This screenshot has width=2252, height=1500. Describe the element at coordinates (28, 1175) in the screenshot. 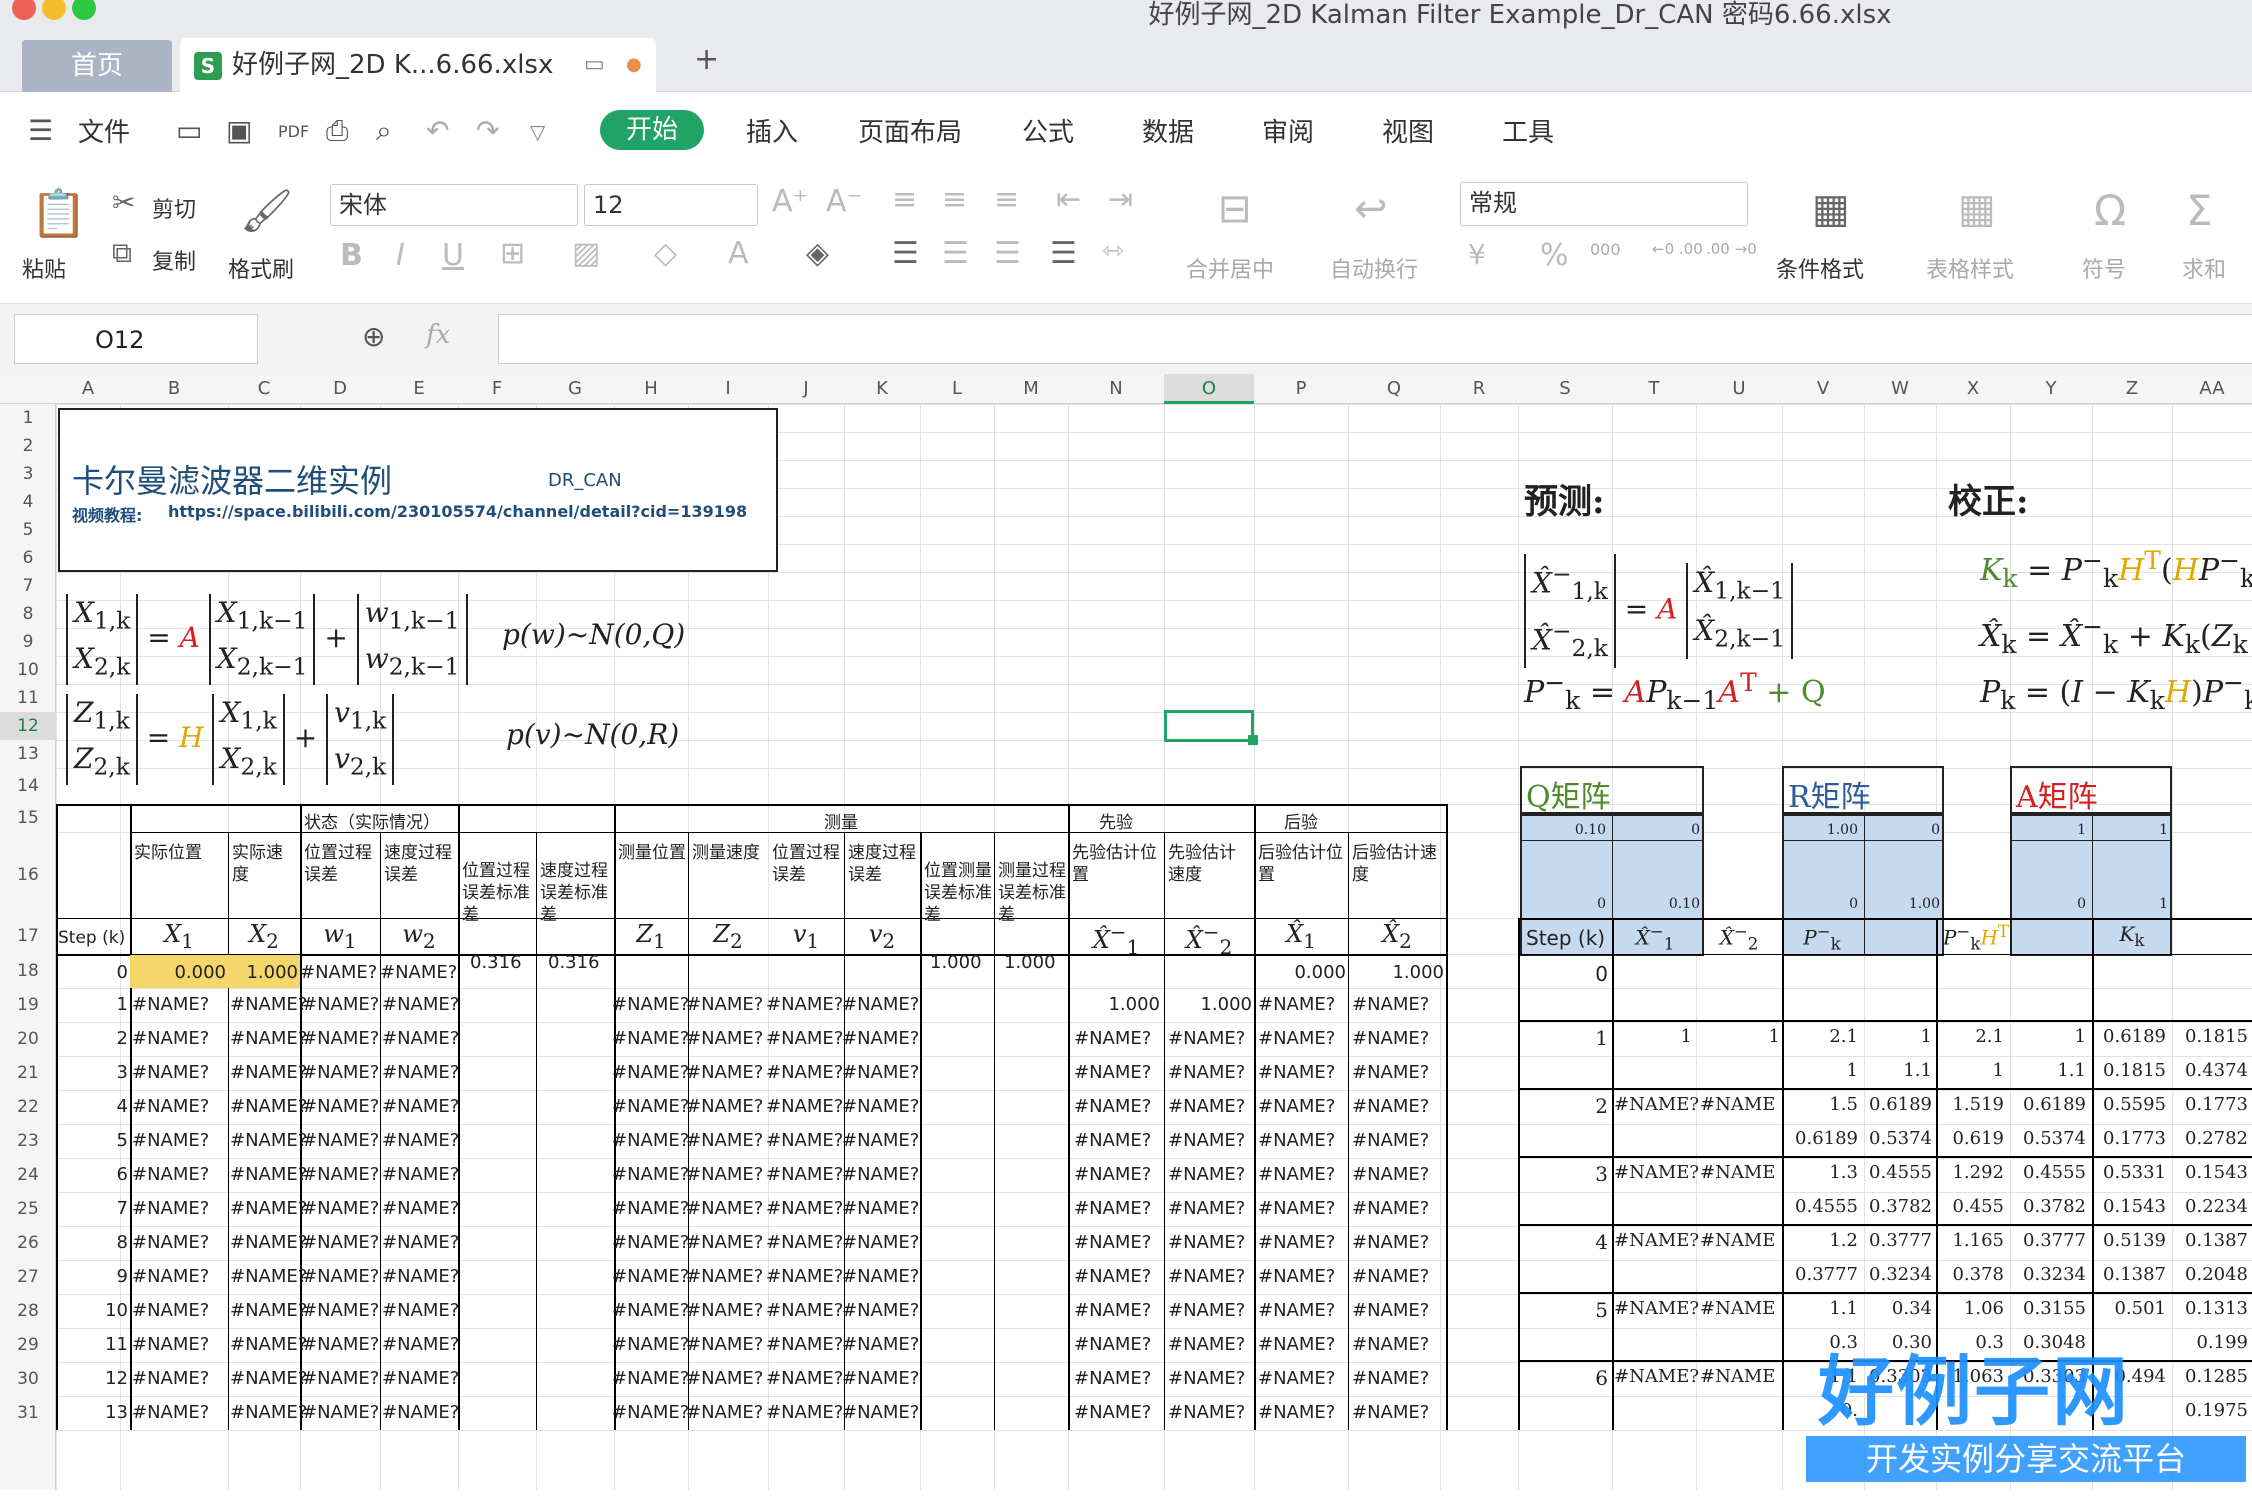

I see `row-header-24: 24` at that location.